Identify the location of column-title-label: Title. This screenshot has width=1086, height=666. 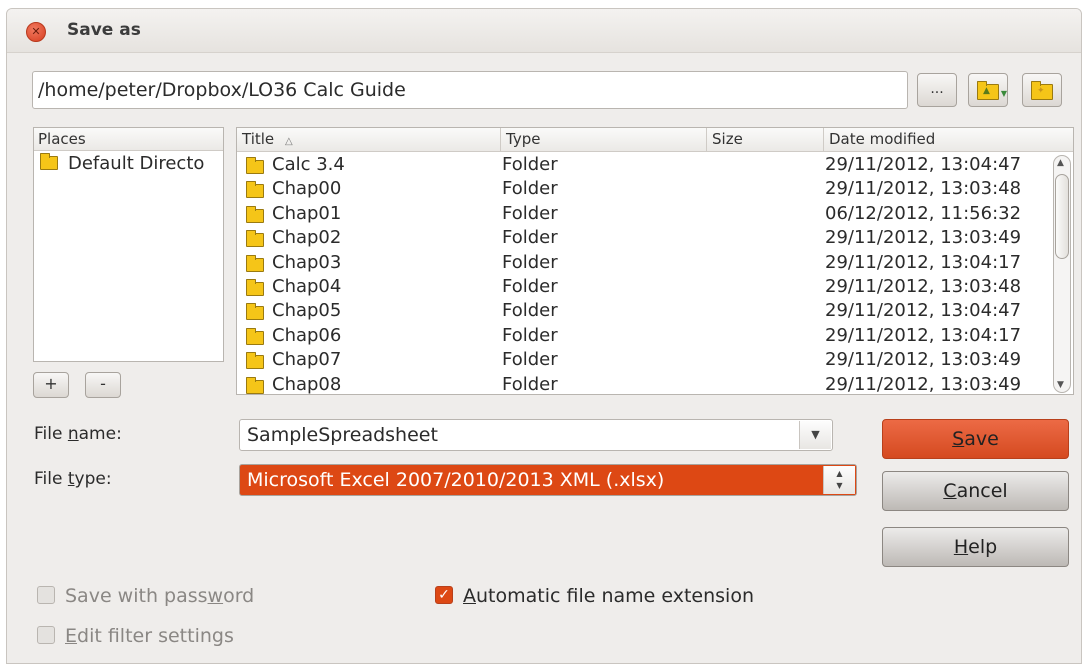
(258, 139).